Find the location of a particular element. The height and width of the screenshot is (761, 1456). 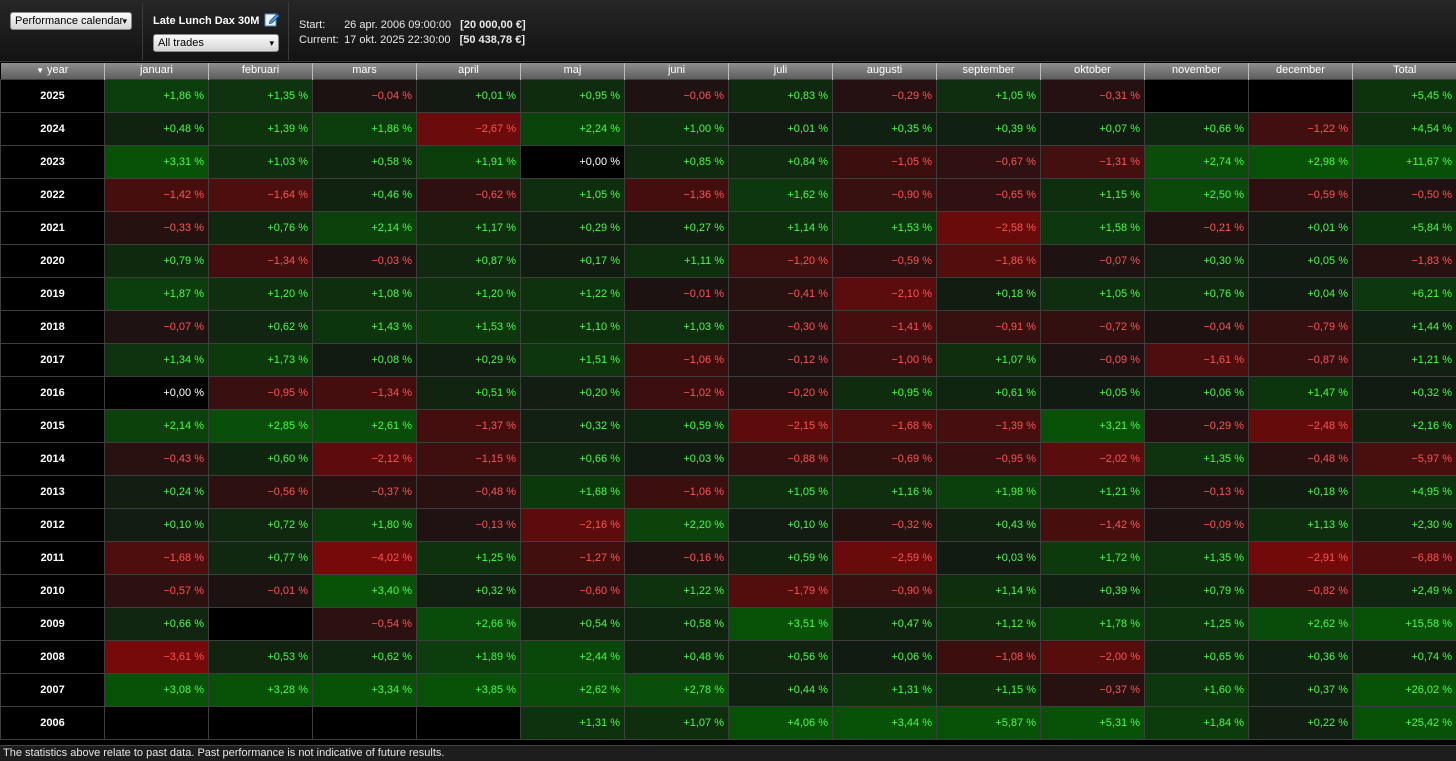

month-cell: +0,29 % is located at coordinates (572, 227).